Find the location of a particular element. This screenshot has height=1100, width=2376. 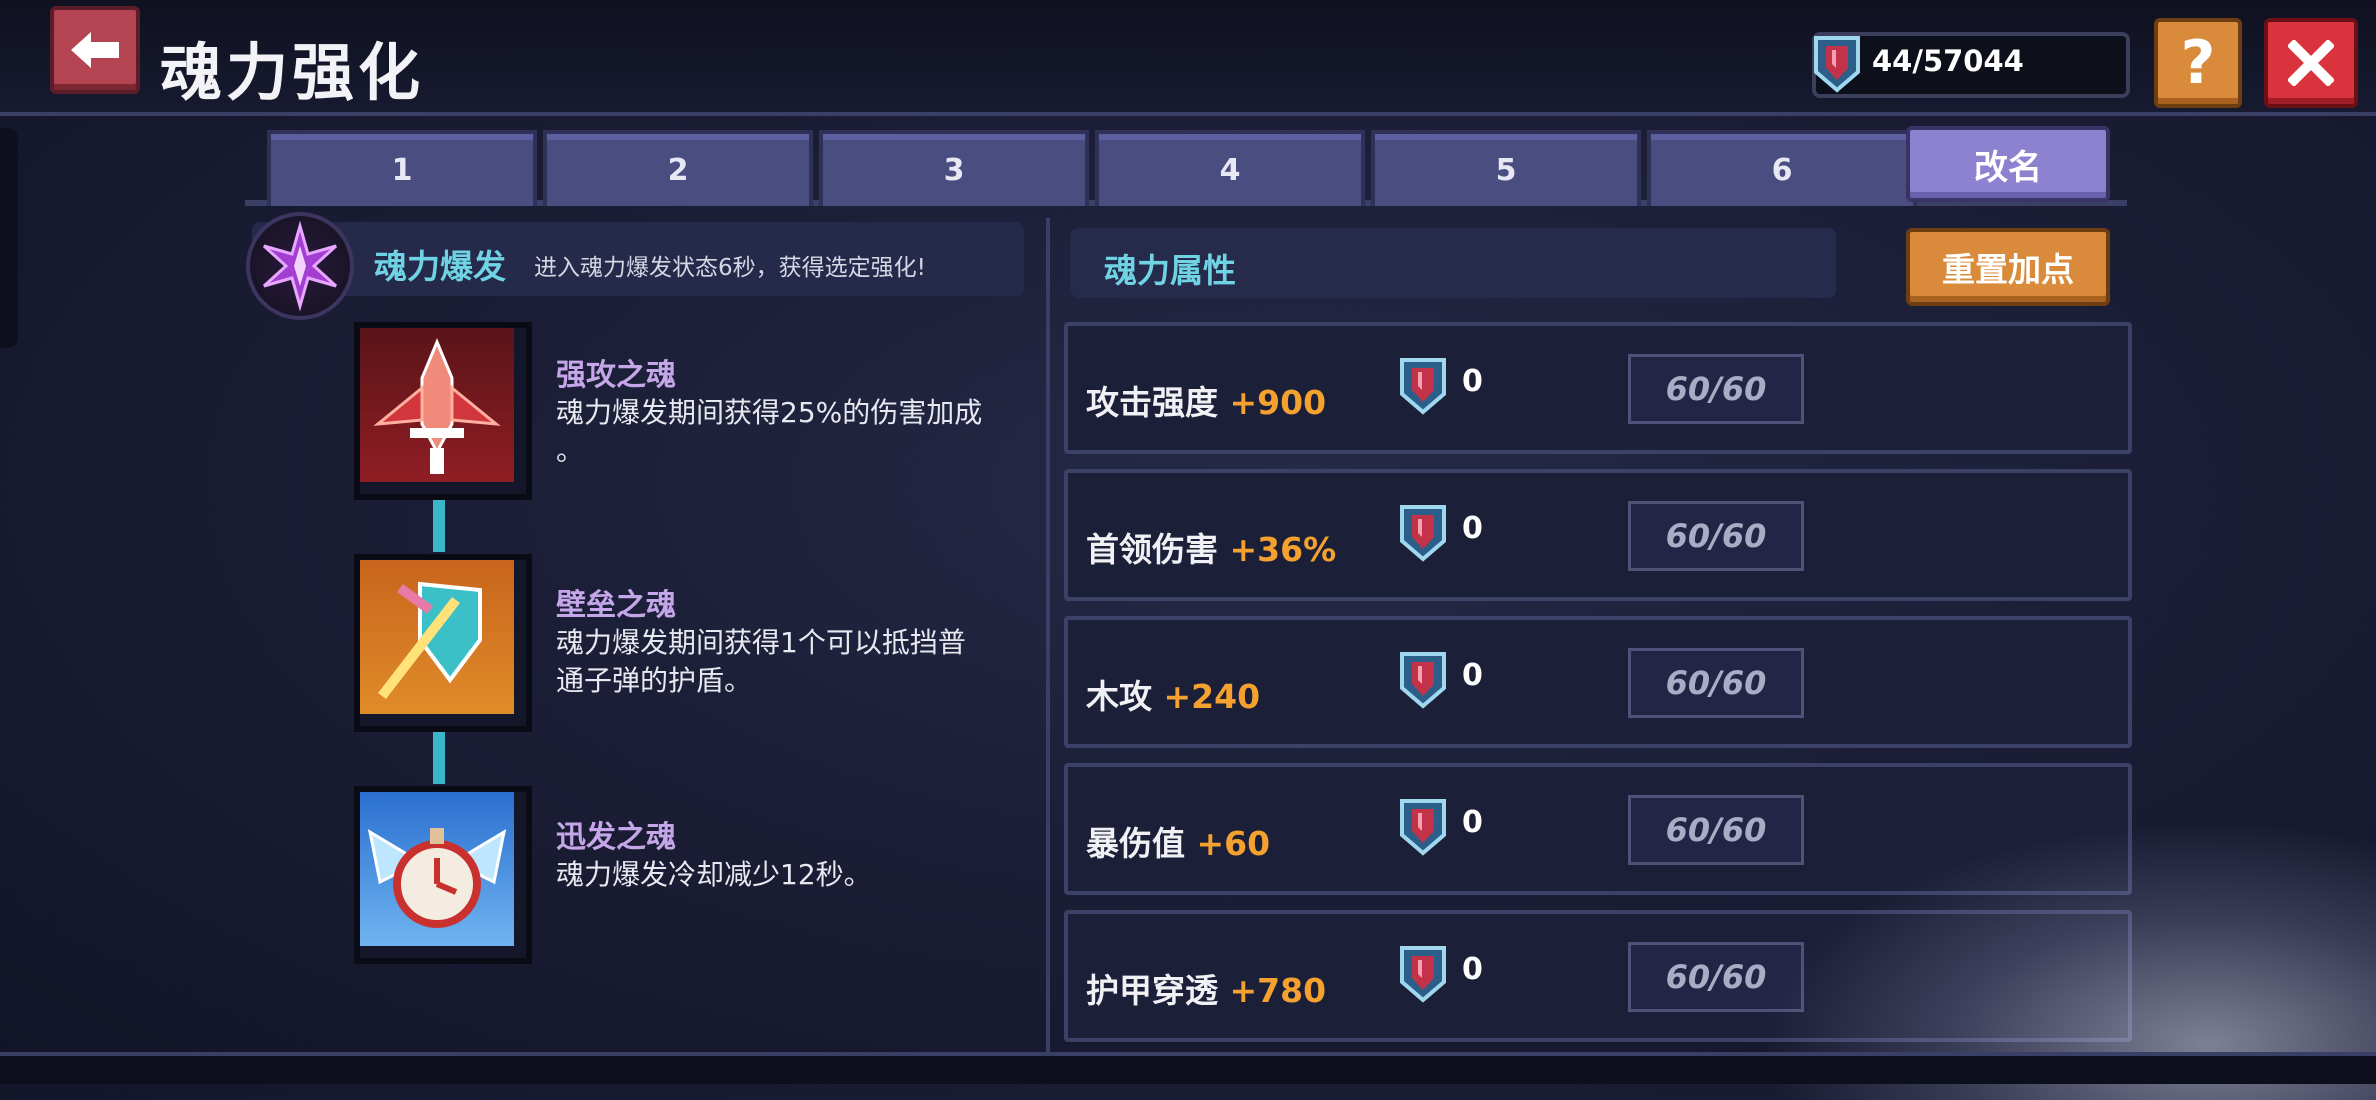

red-ship-icon is located at coordinates (437, 405).